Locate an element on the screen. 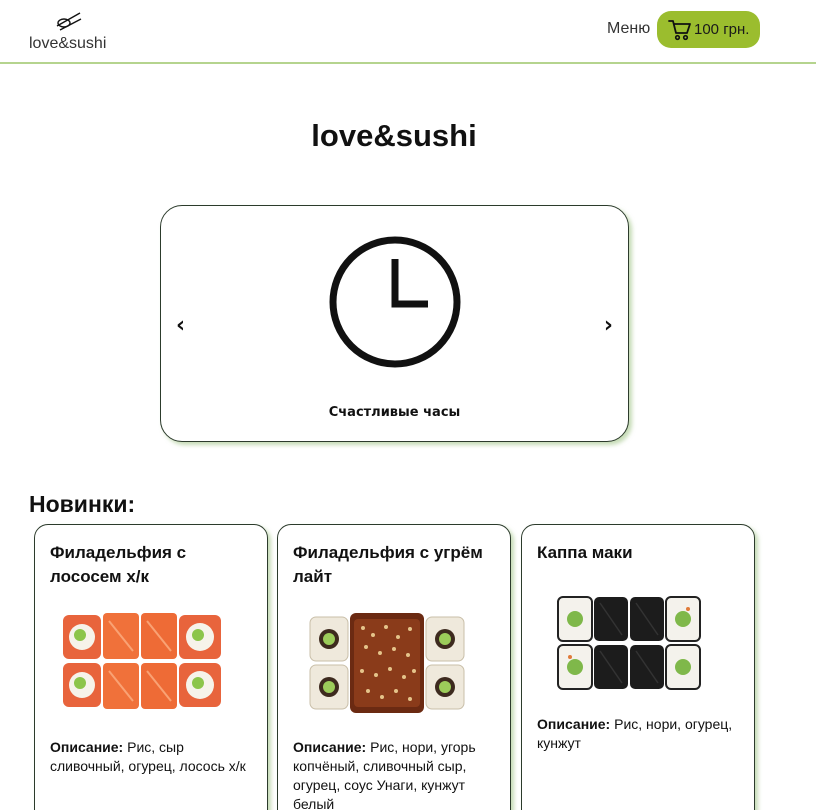 Image resolution: width=816 pixels, height=810 pixels. cart-icon is located at coordinates (679, 29).